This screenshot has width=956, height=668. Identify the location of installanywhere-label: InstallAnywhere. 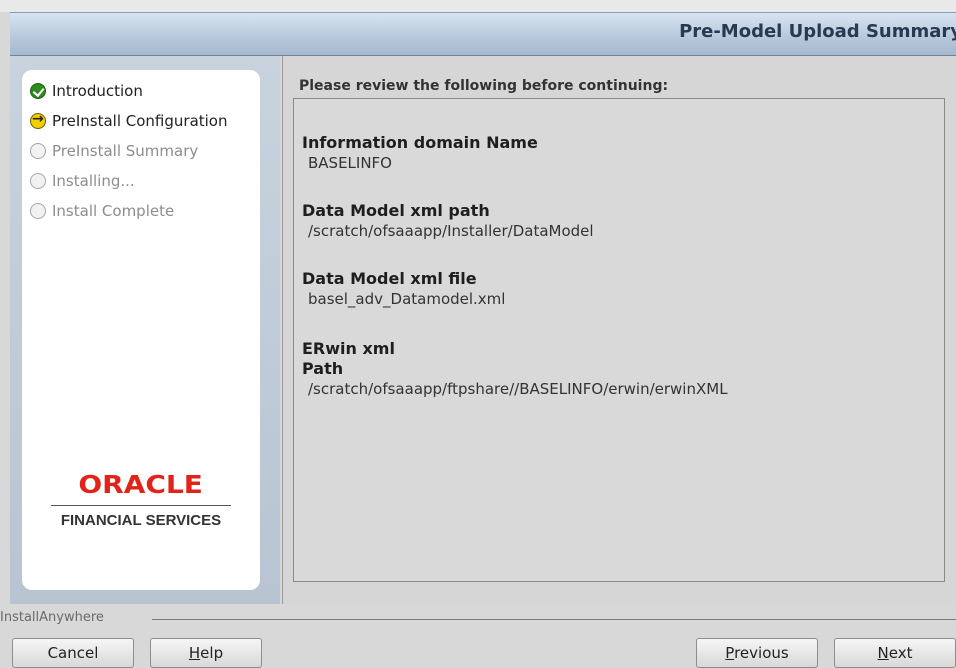
(55, 617).